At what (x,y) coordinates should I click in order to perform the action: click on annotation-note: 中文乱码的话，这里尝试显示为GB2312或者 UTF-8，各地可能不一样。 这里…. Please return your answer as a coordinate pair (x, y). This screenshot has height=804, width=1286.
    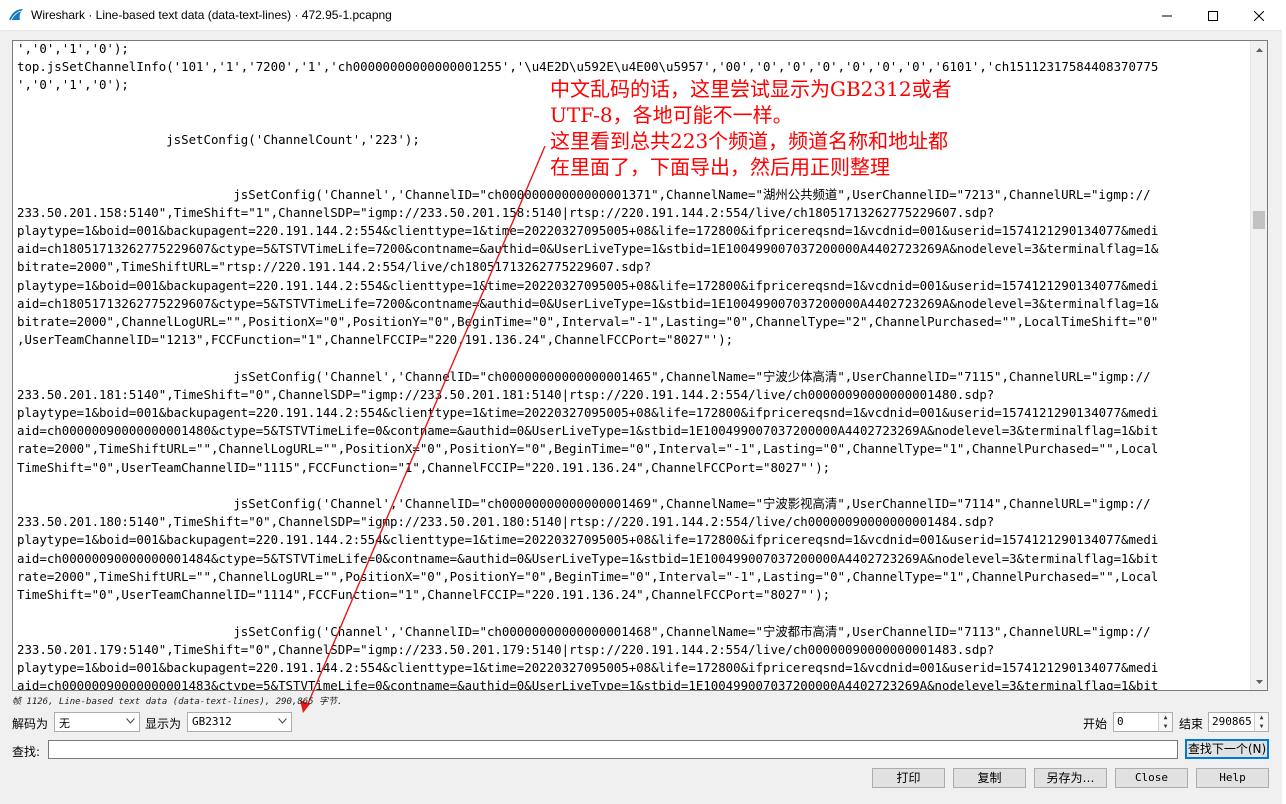
    Looking at the image, I should click on (850, 128).